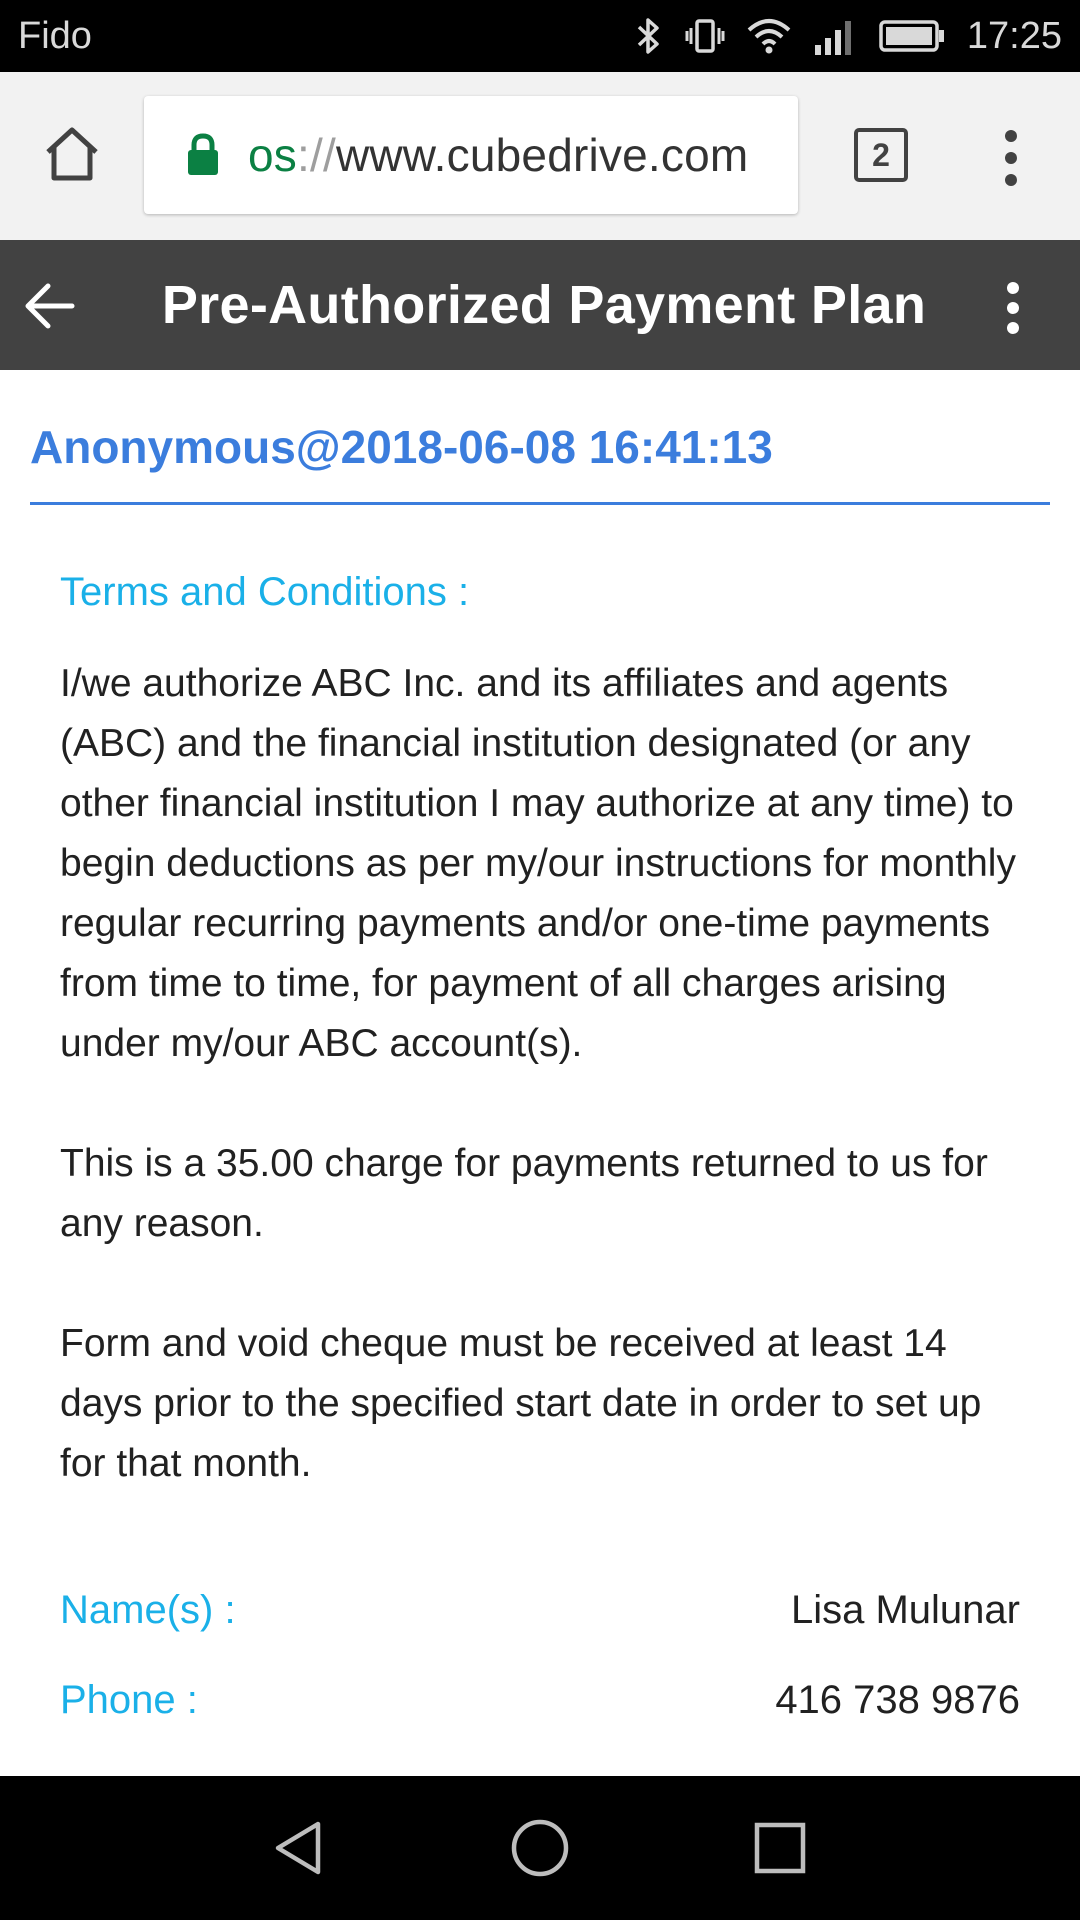  Describe the element at coordinates (129, 1700) in the screenshot. I see `phone-label: Phone :` at that location.